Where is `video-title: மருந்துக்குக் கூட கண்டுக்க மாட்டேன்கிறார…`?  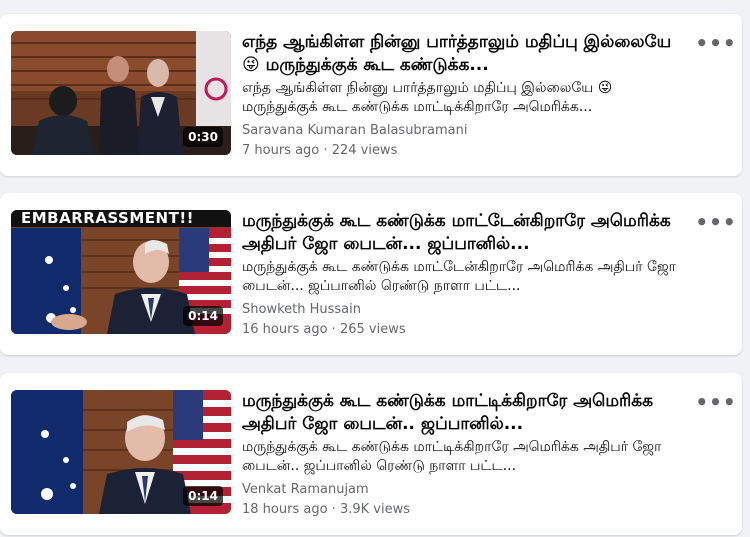
video-title: மருந்துக்குக் கூட கண்டுக்க மாட்டேன்கிறார… is located at coordinates (467, 233).